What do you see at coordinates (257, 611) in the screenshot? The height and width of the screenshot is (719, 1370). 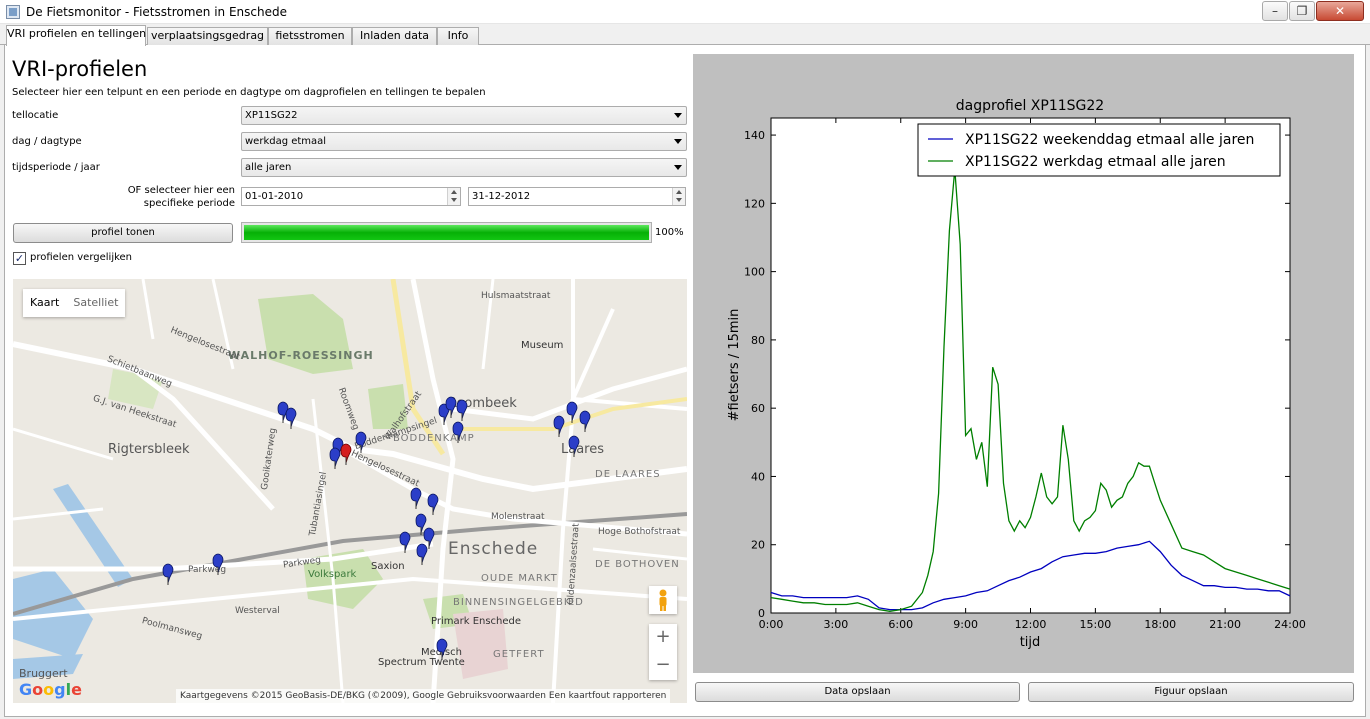 I see `map-label: Westerval` at bounding box center [257, 611].